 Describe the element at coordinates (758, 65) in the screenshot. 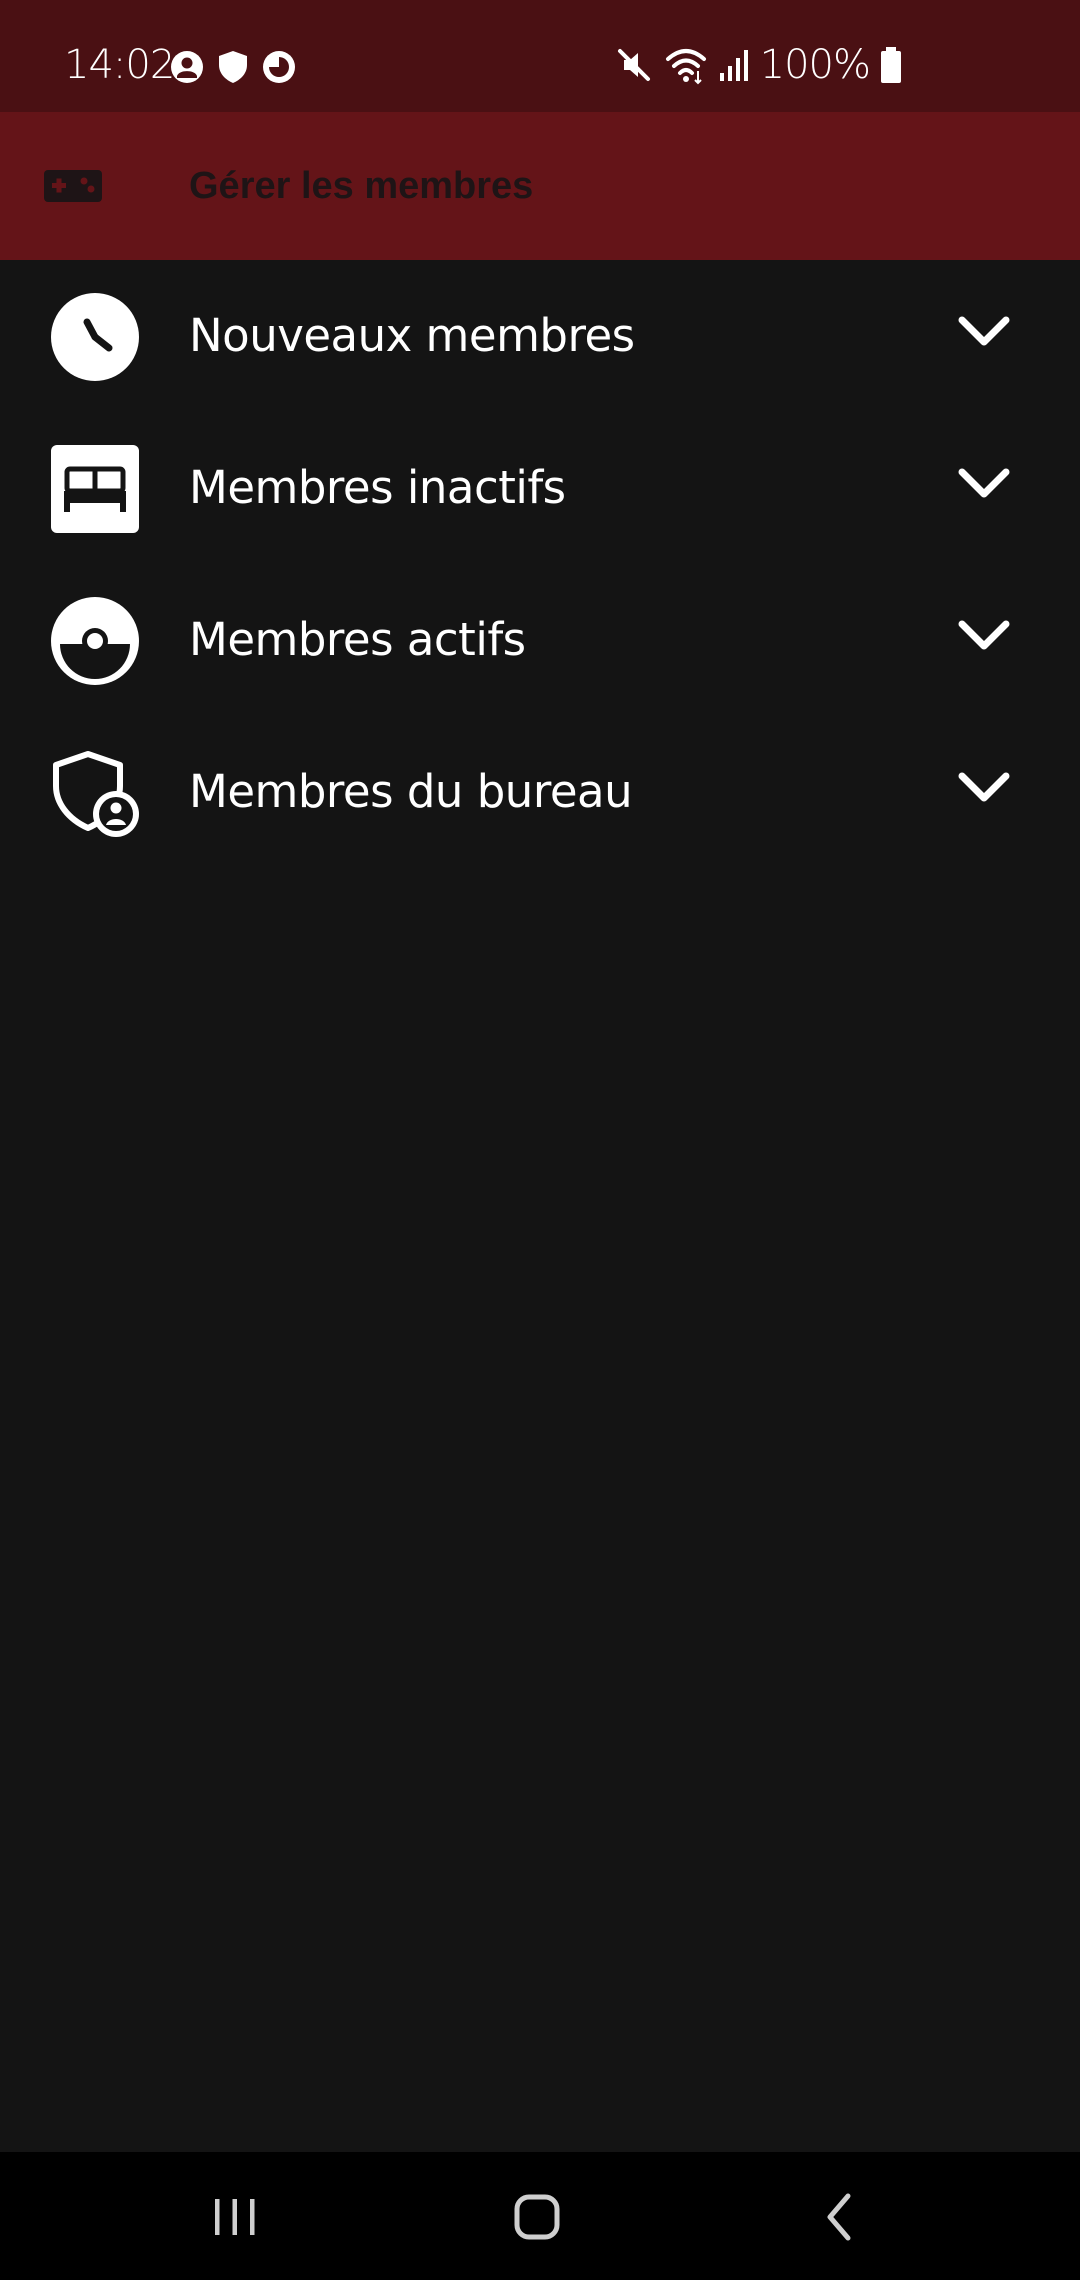

I see `status-right: 100%` at that location.